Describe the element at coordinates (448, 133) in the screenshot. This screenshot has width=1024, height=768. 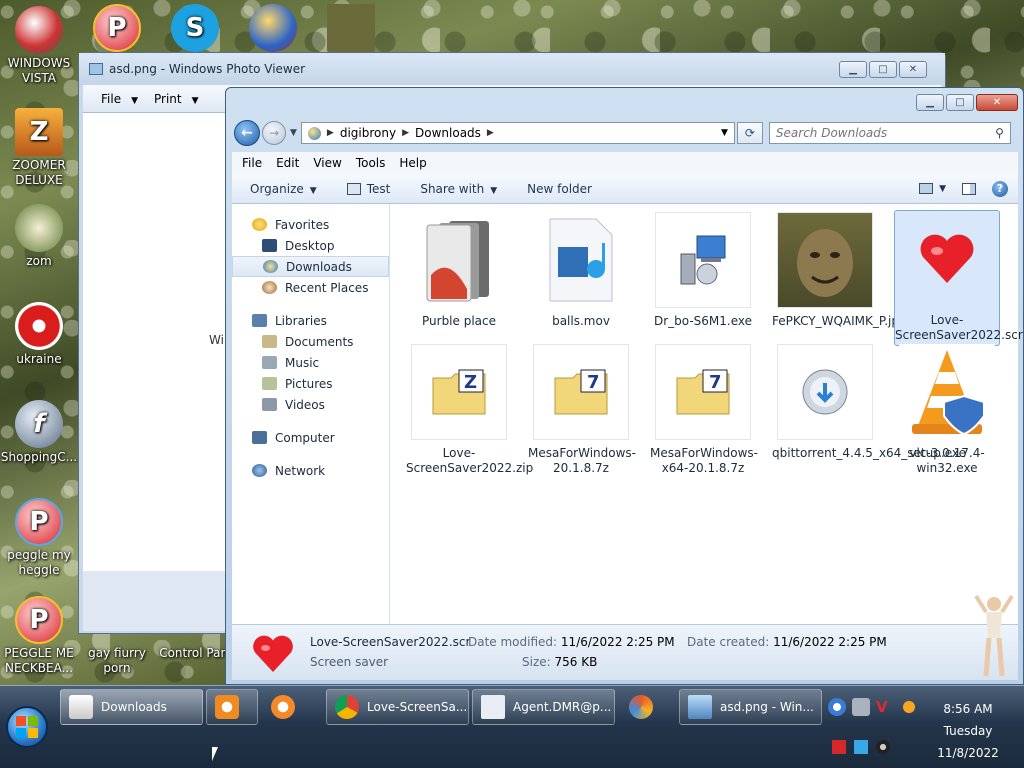
I see `breadcrumb-downloads: Downloads` at that location.